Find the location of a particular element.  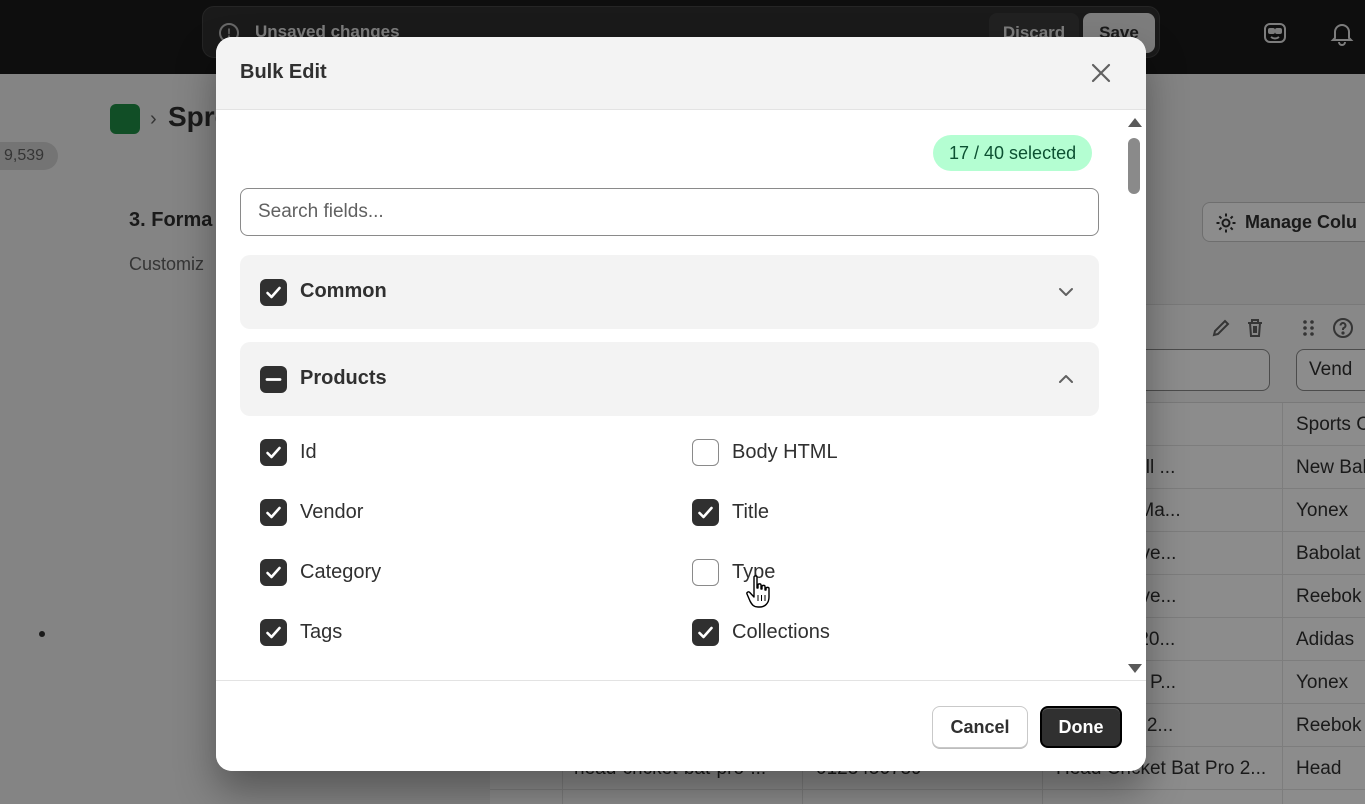

field-label: Vendor is located at coordinates (332, 512).